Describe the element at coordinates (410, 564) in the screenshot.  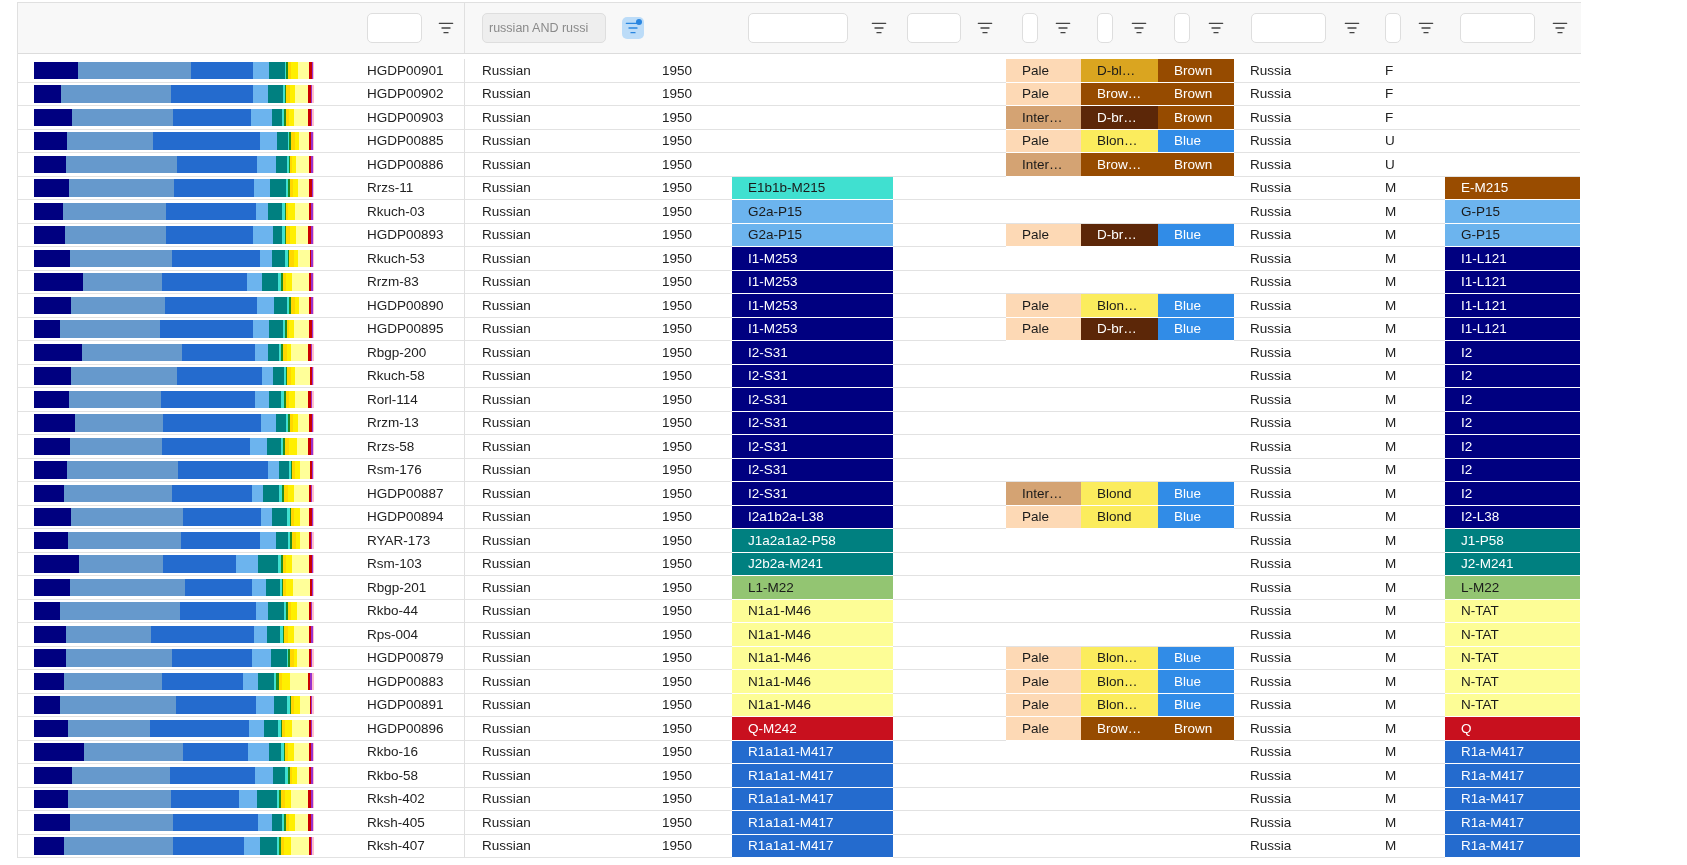
I see `table-cell: Rsm-103` at that location.